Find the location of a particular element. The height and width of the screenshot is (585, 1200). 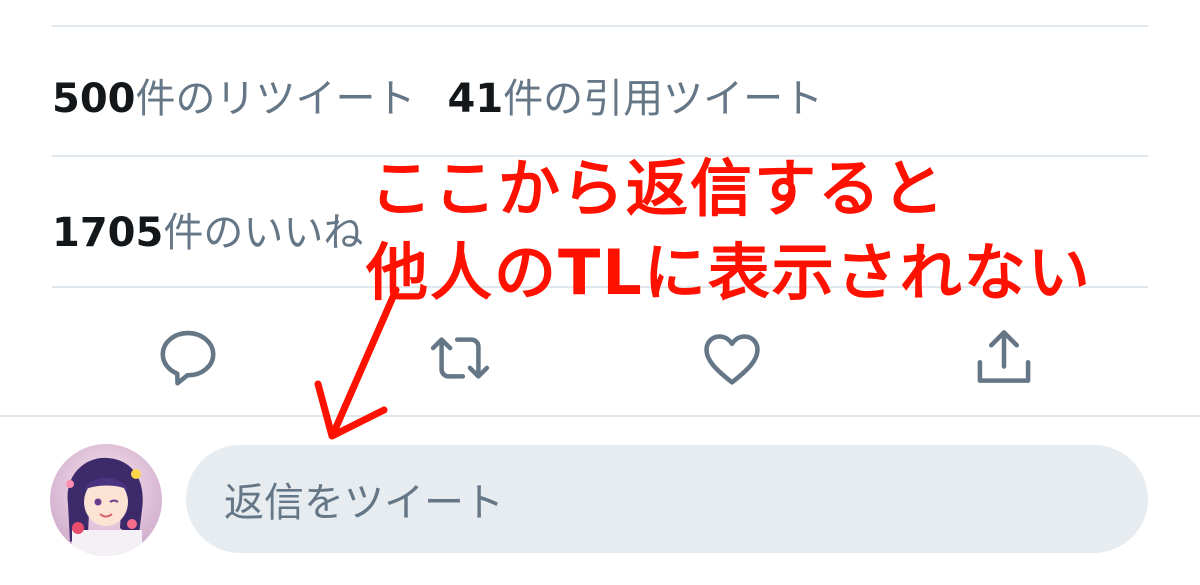

annotation-line-1: ここから返信すると is located at coordinates (658, 188).